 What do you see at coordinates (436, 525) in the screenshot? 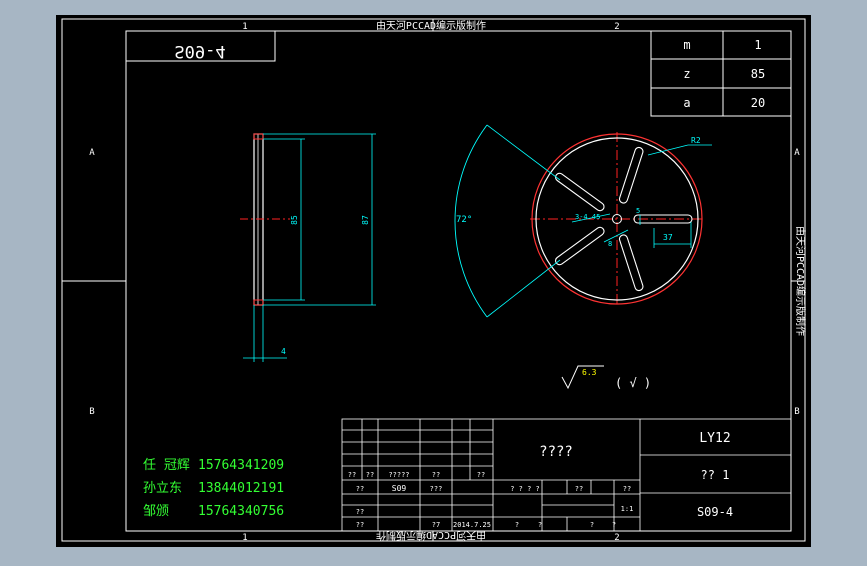
I see `cell-l: ?7` at bounding box center [436, 525].